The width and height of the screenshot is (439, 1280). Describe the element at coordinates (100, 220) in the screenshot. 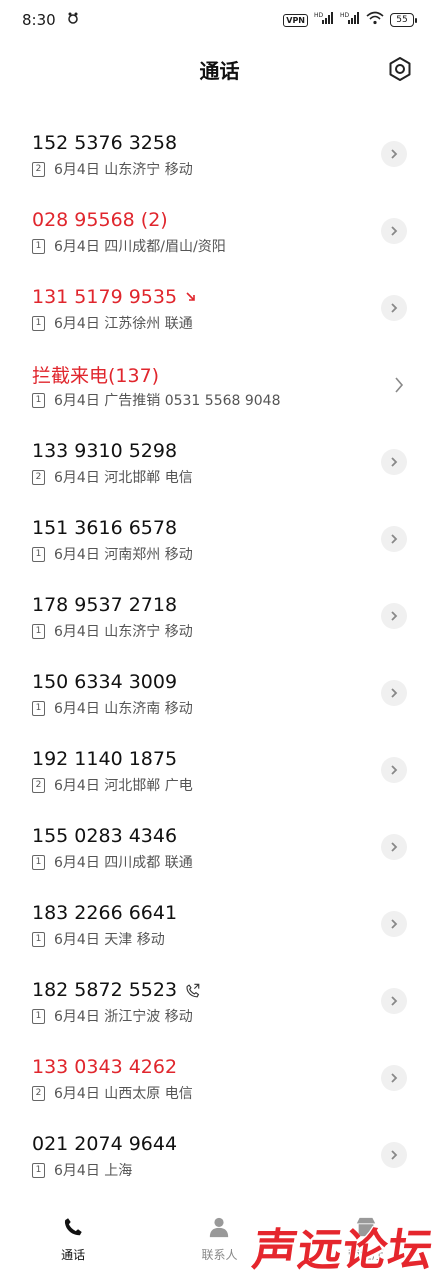

I see `call-number: 028 95568 (2)` at that location.